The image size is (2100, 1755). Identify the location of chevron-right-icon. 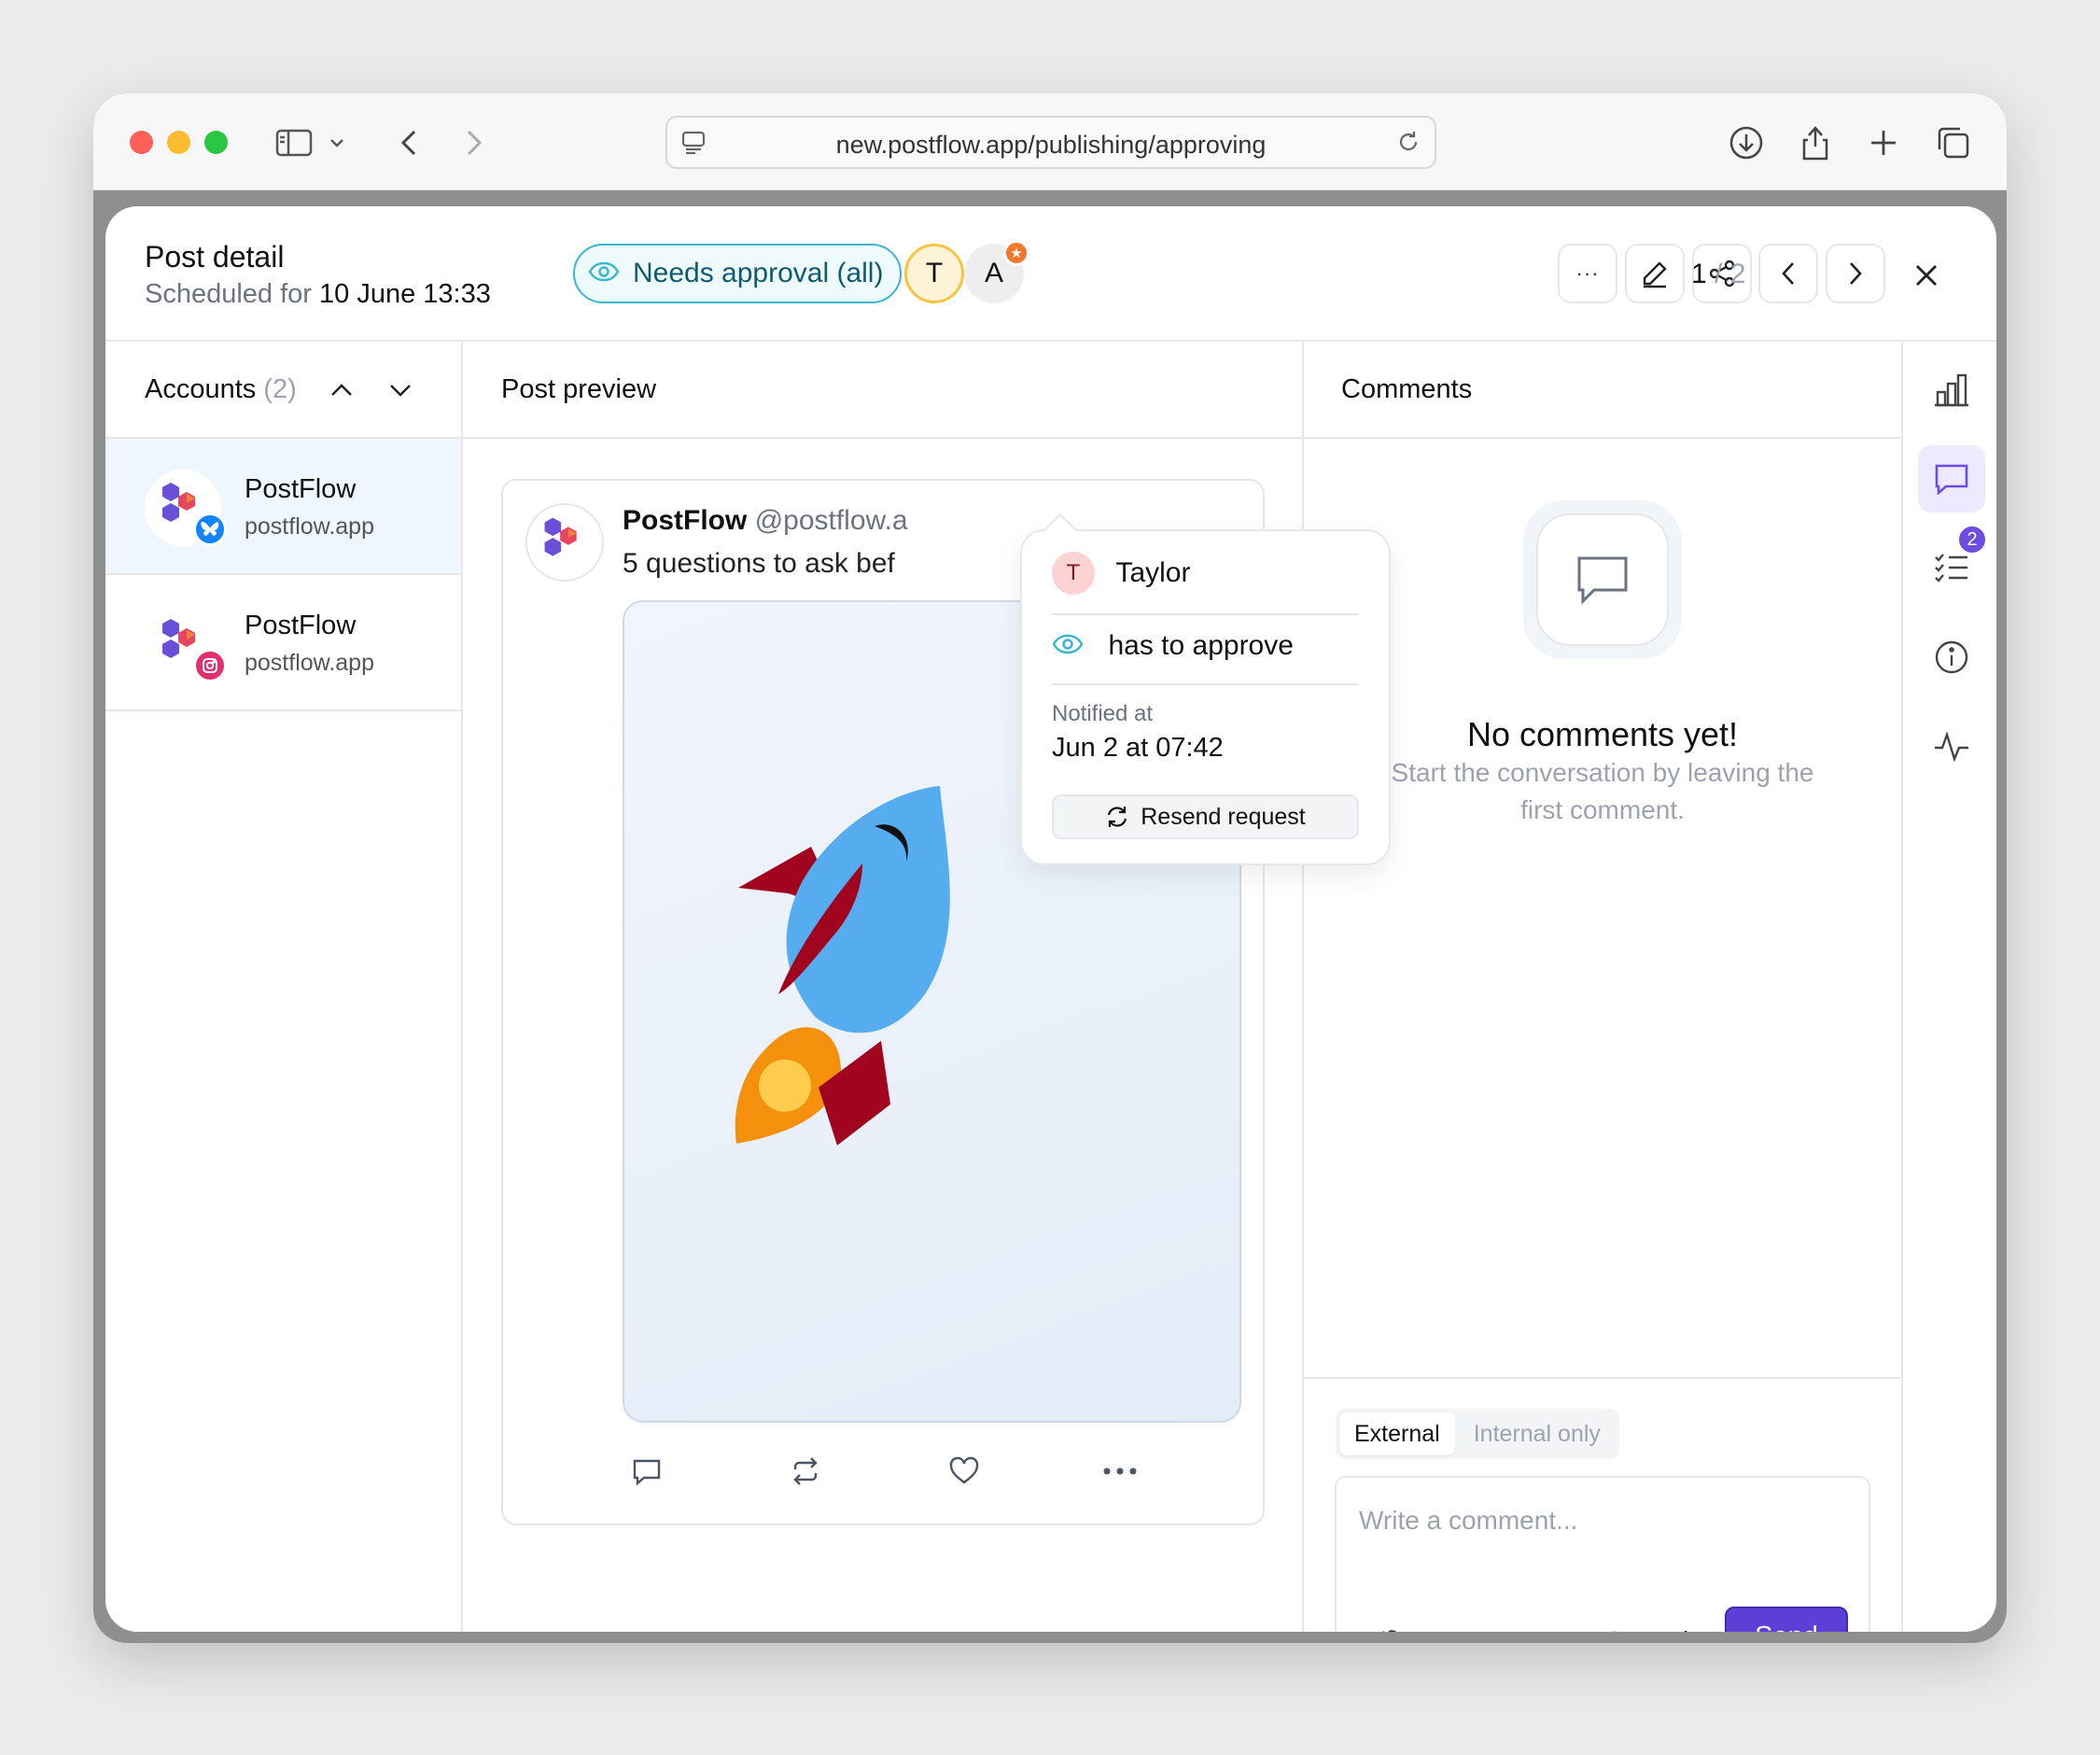
(1856, 273).